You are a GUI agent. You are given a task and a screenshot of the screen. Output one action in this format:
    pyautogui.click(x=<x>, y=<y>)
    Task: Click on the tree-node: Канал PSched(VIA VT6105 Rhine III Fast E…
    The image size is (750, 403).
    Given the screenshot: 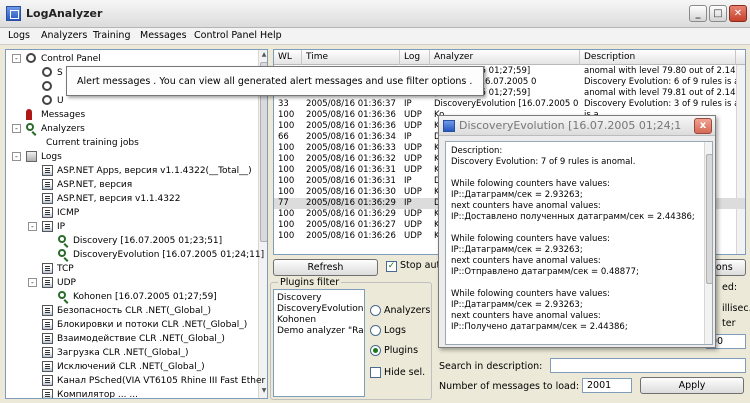 What is the action you would take?
    pyautogui.click(x=135, y=381)
    